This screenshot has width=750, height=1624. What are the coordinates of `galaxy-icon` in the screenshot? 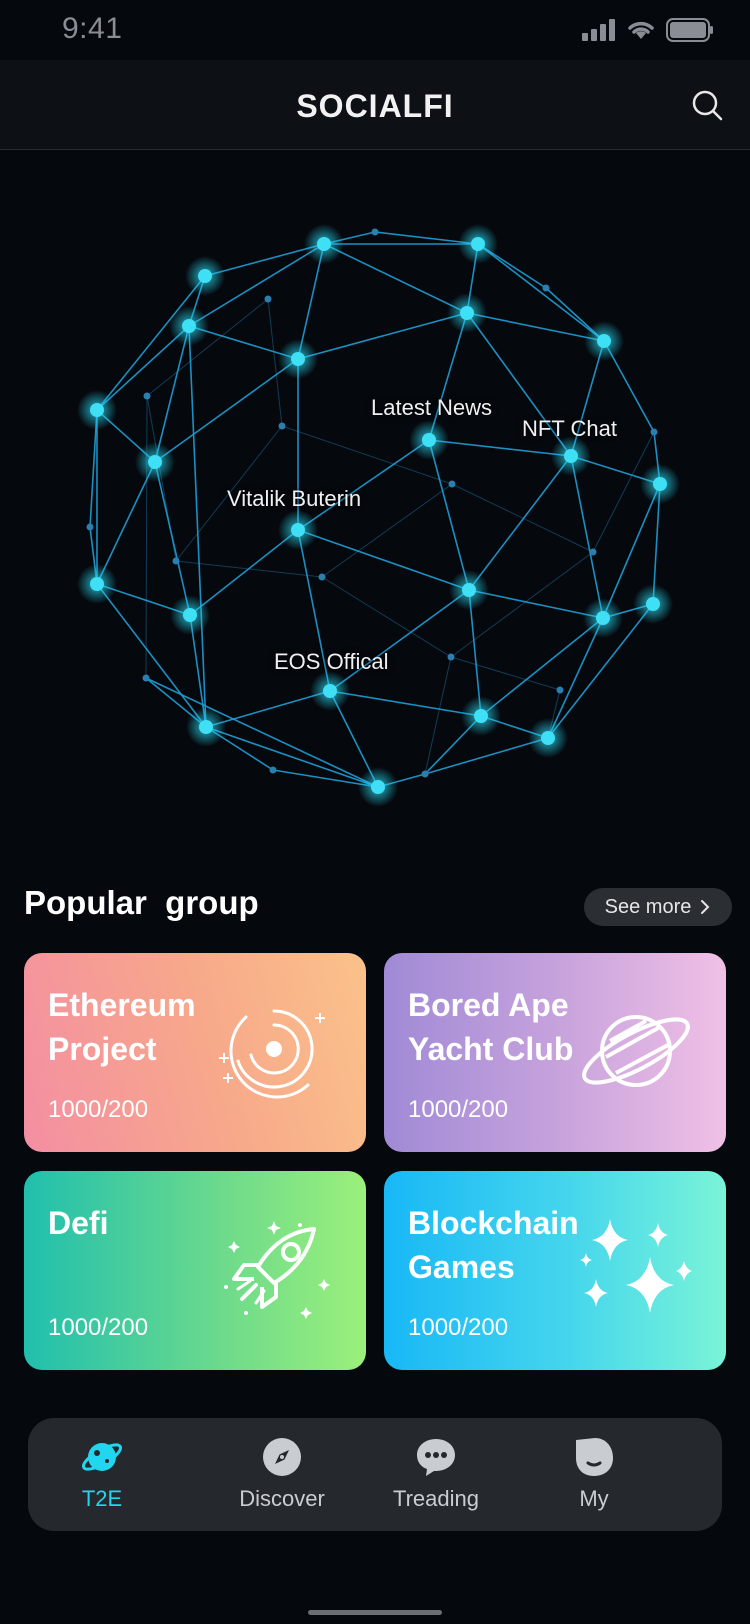 It's located at (272, 1054).